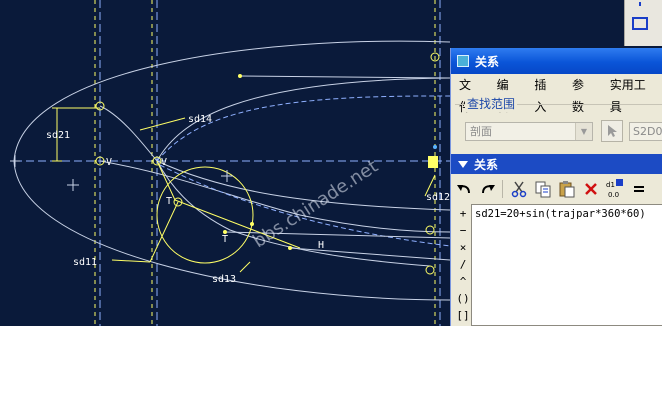 This screenshot has height=400, width=662. Describe the element at coordinates (225, 239) in the screenshot. I see `constraint-t-2: T` at that location.